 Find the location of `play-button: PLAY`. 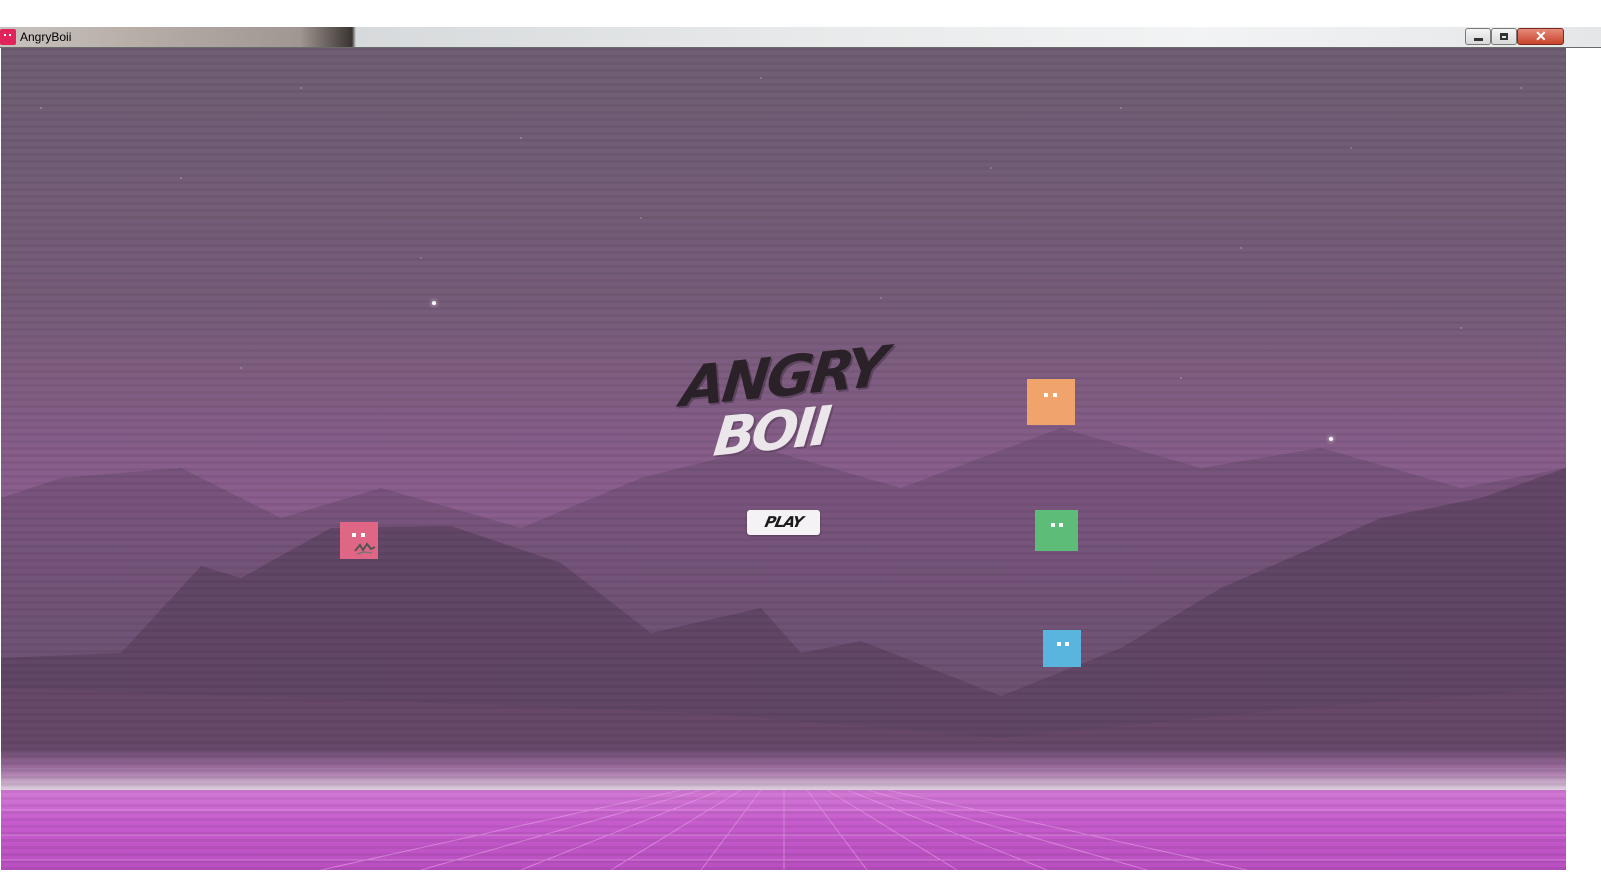

play-button: PLAY is located at coordinates (783, 522).